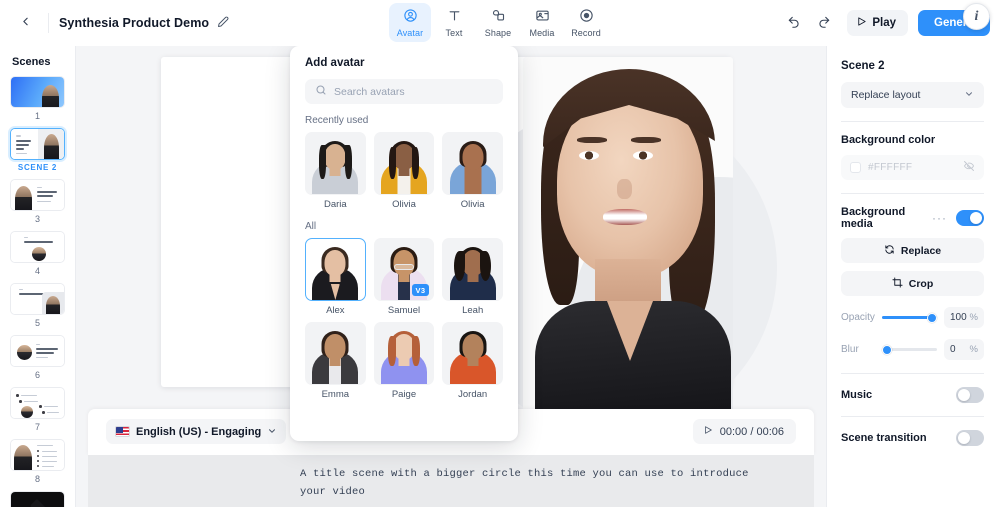 This screenshot has height=507, width=998. I want to click on music-toggle, so click(970, 395).